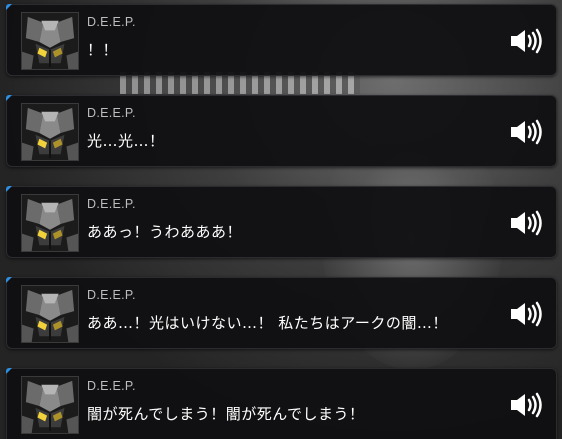 Image resolution: width=562 pixels, height=439 pixels. What do you see at coordinates (226, 414) in the screenshot?
I see `dialogue-text: 闇が死んでしまう！闇が死んでしまう！` at bounding box center [226, 414].